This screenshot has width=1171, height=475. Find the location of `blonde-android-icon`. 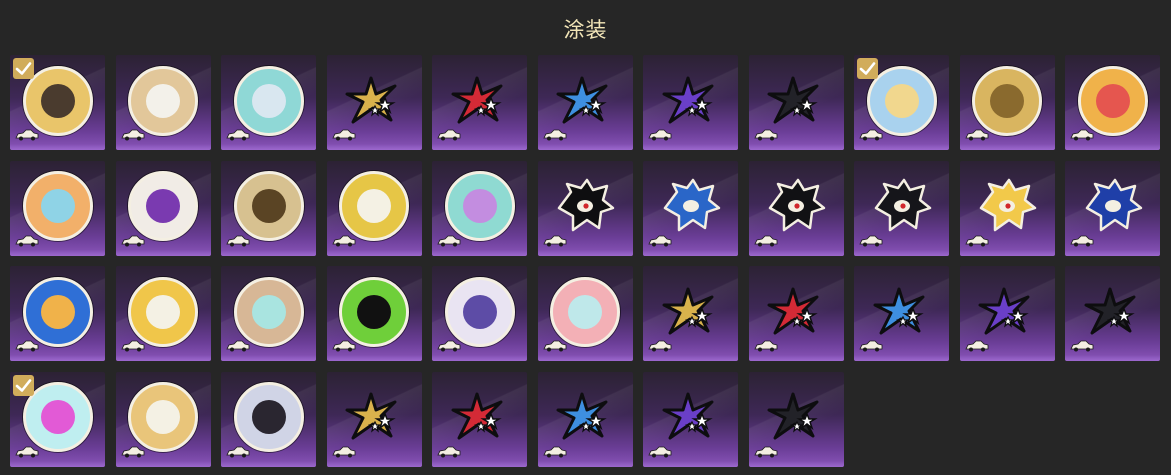

blonde-android-icon is located at coordinates (1007, 206).